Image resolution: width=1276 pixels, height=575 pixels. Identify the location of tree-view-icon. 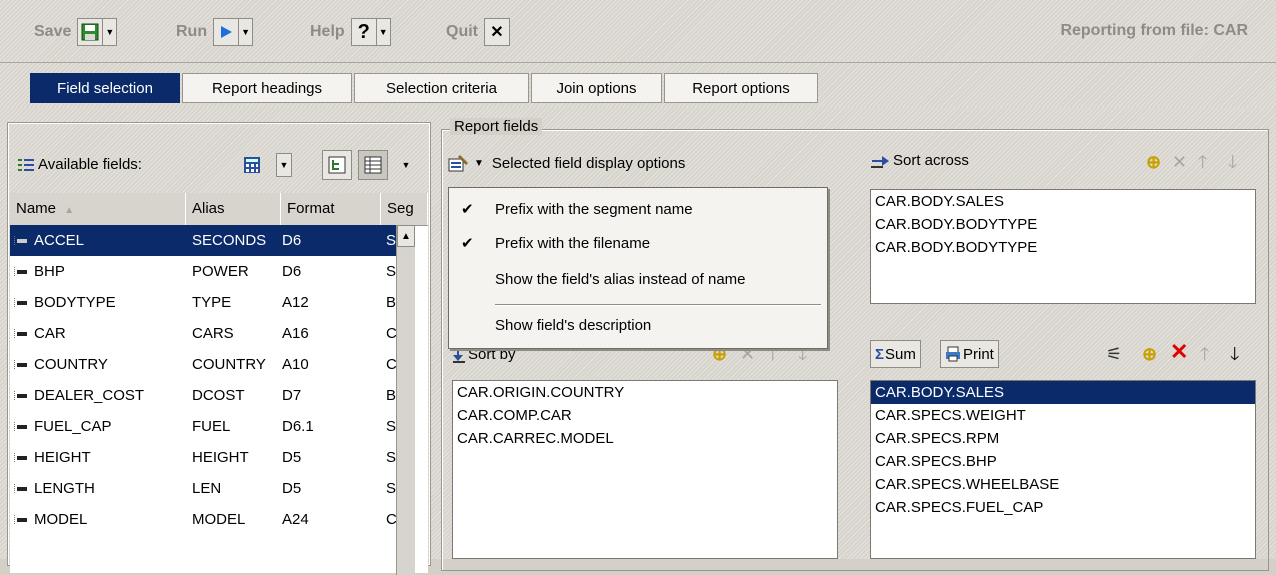
(337, 165).